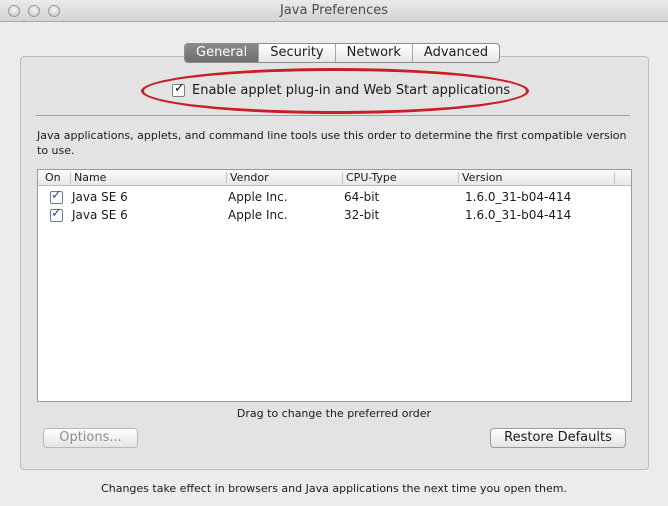  Describe the element at coordinates (333, 115) in the screenshot. I see `section-divider` at that location.